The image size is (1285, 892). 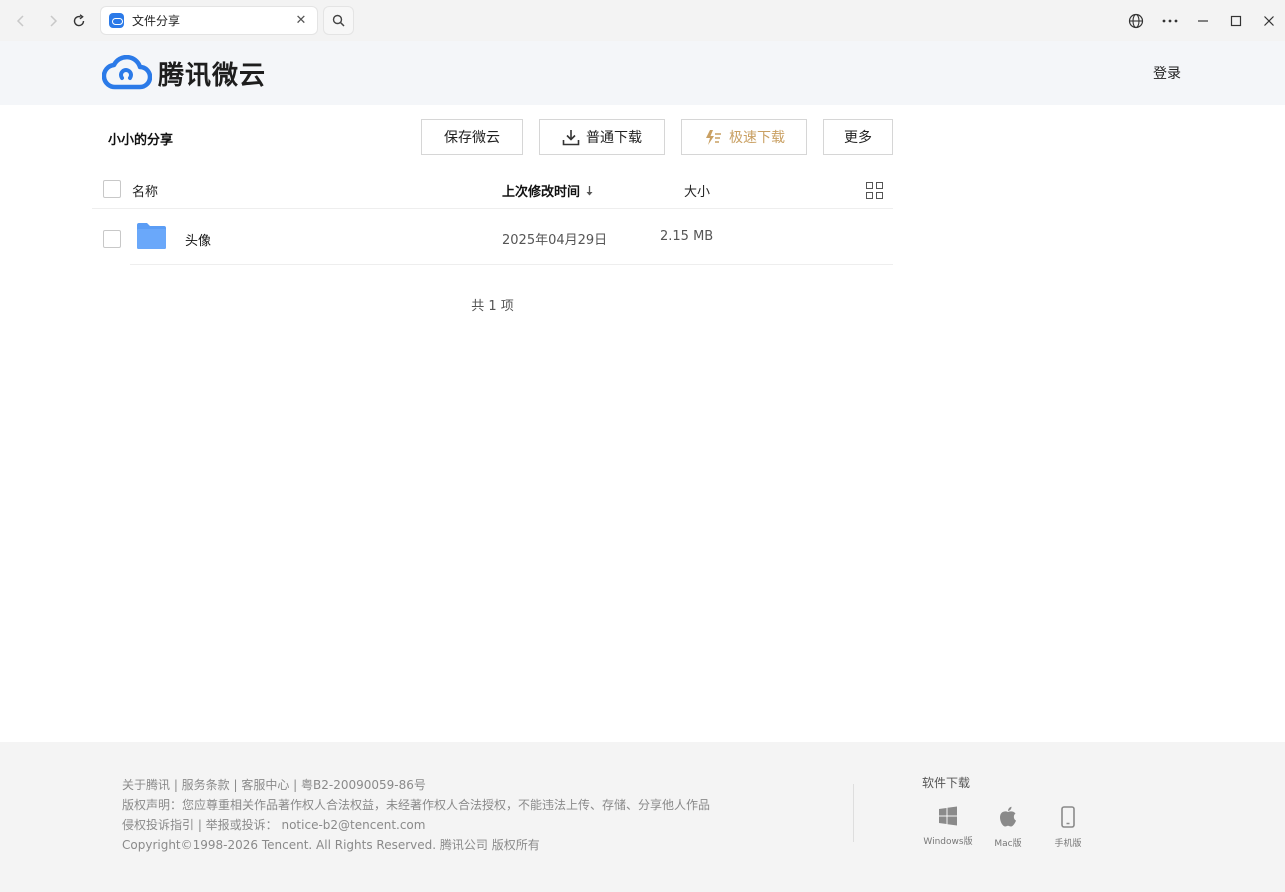 What do you see at coordinates (1008, 816) in the screenshot?
I see `apple-icon` at bounding box center [1008, 816].